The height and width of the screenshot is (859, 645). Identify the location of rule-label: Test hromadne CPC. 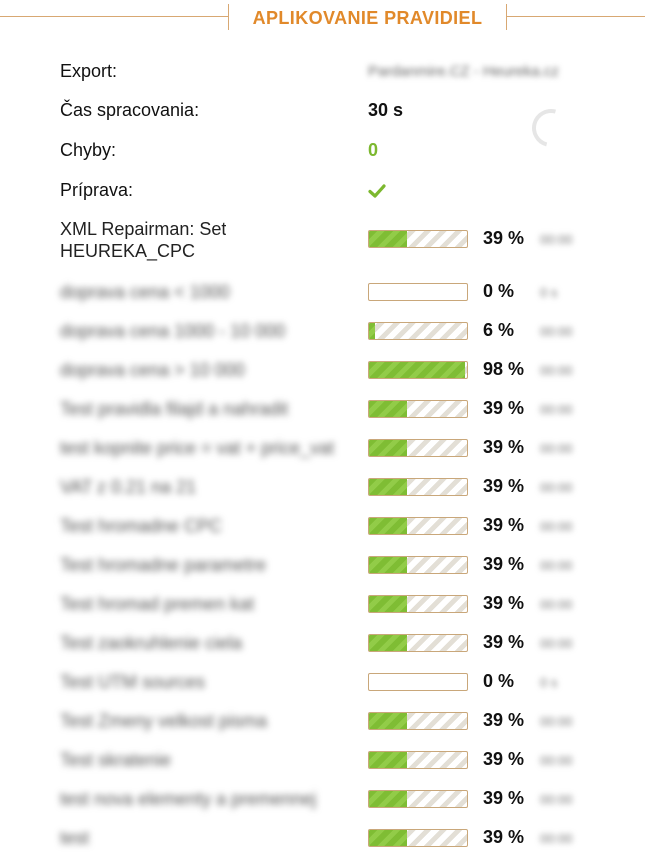
(141, 526).